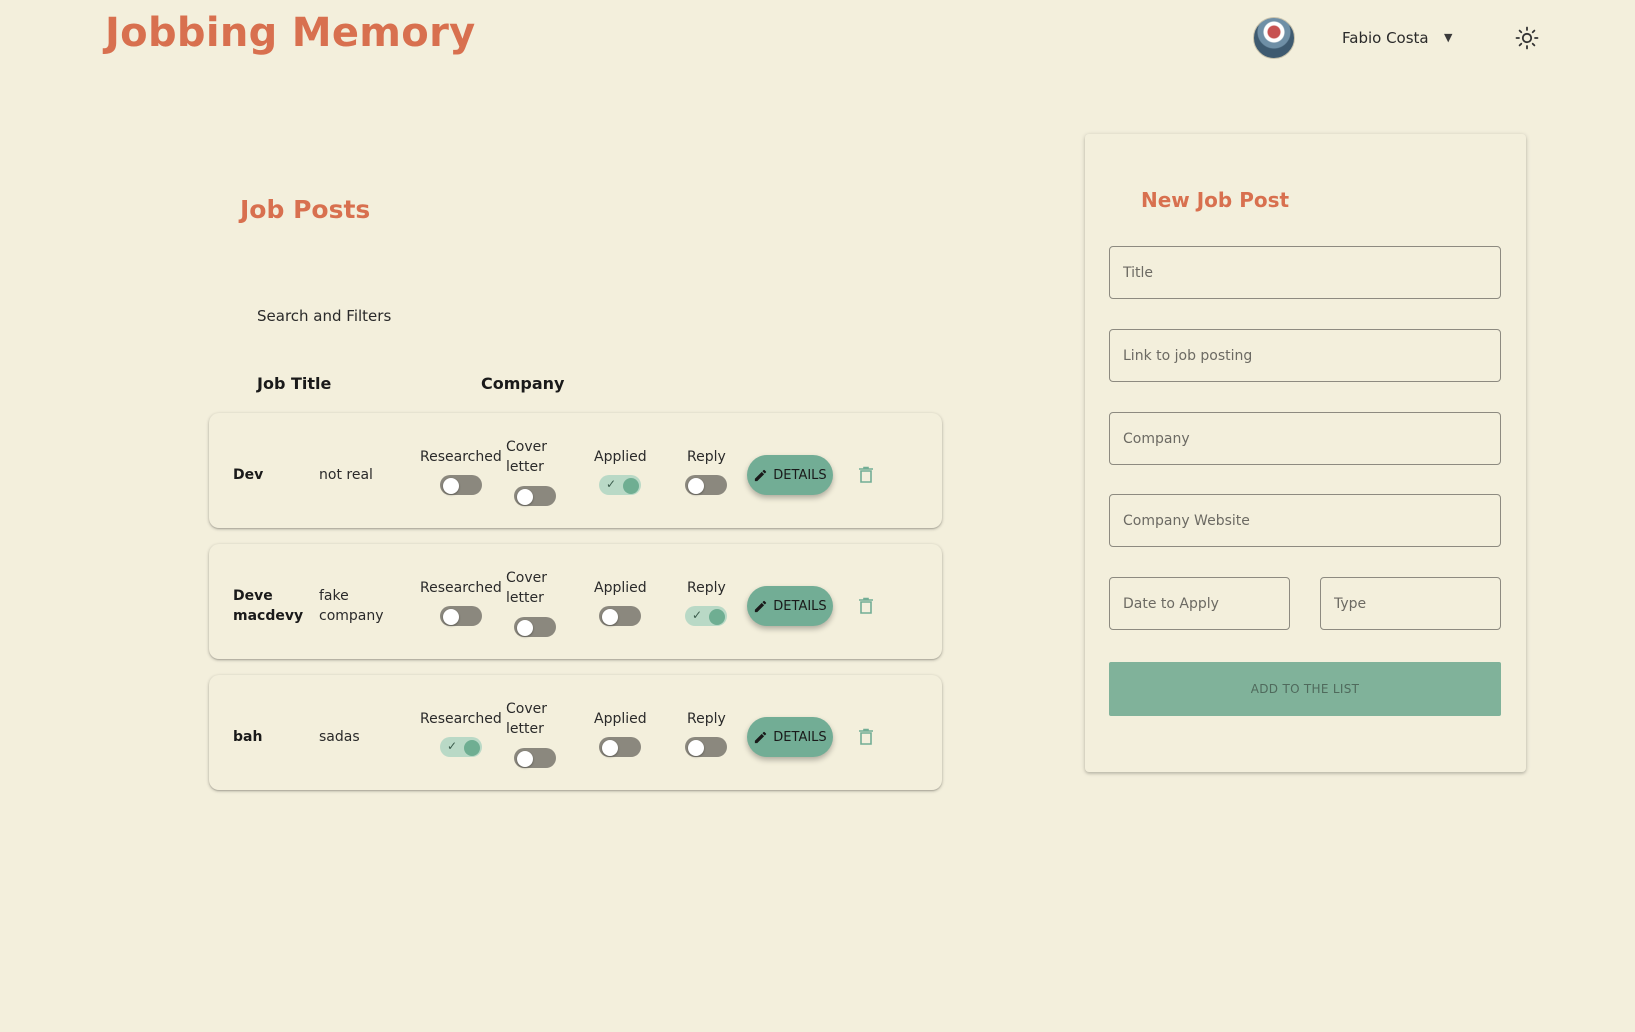 Image resolution: width=1635 pixels, height=1032 pixels. Describe the element at coordinates (1199, 603) in the screenshot. I see `date-to-apply-input` at that location.